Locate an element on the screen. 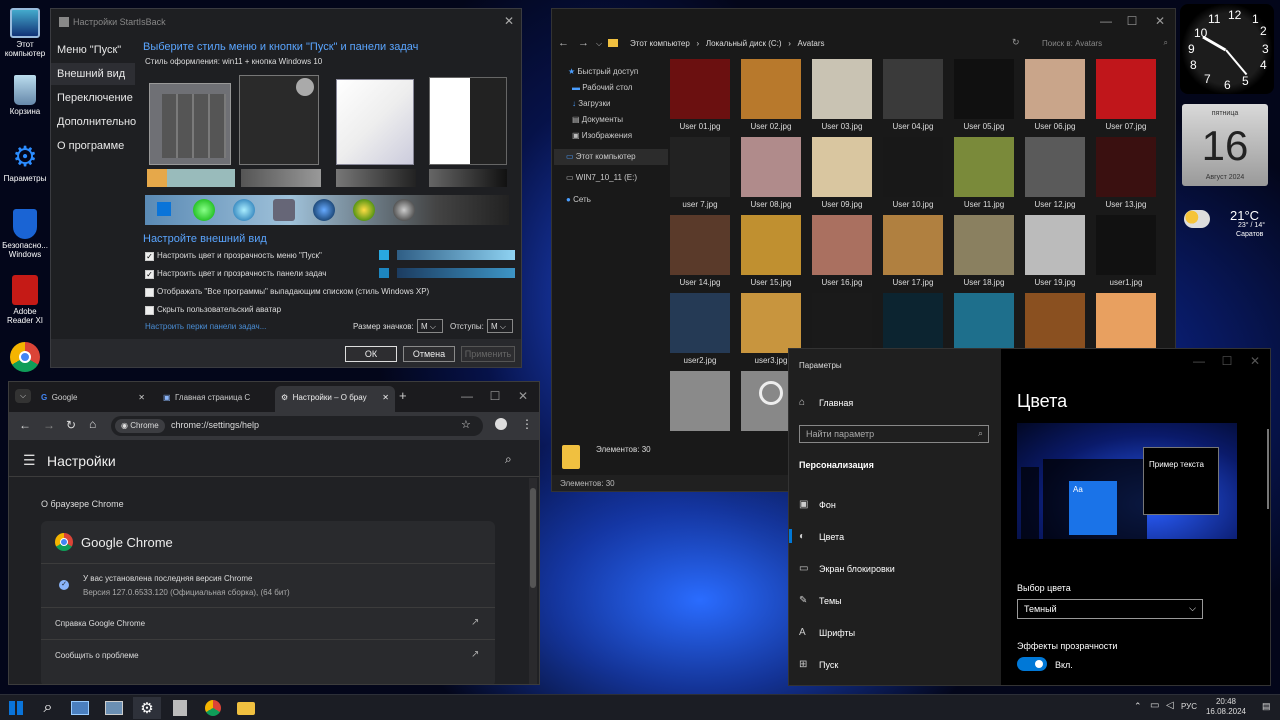 The height and width of the screenshot is (720, 1280). checkbox-xp-style is located at coordinates (149, 292).